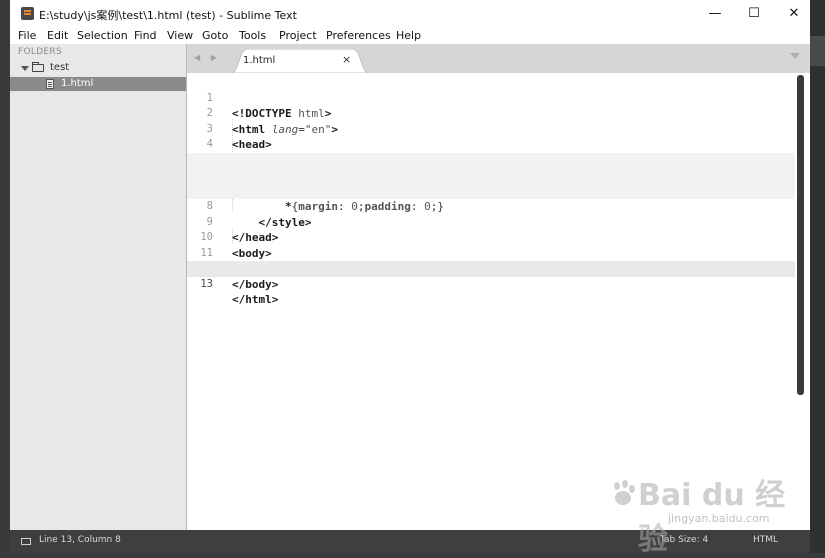 The image size is (825, 558). What do you see at coordinates (57, 35) in the screenshot?
I see `menu-edit: Edit` at bounding box center [57, 35].